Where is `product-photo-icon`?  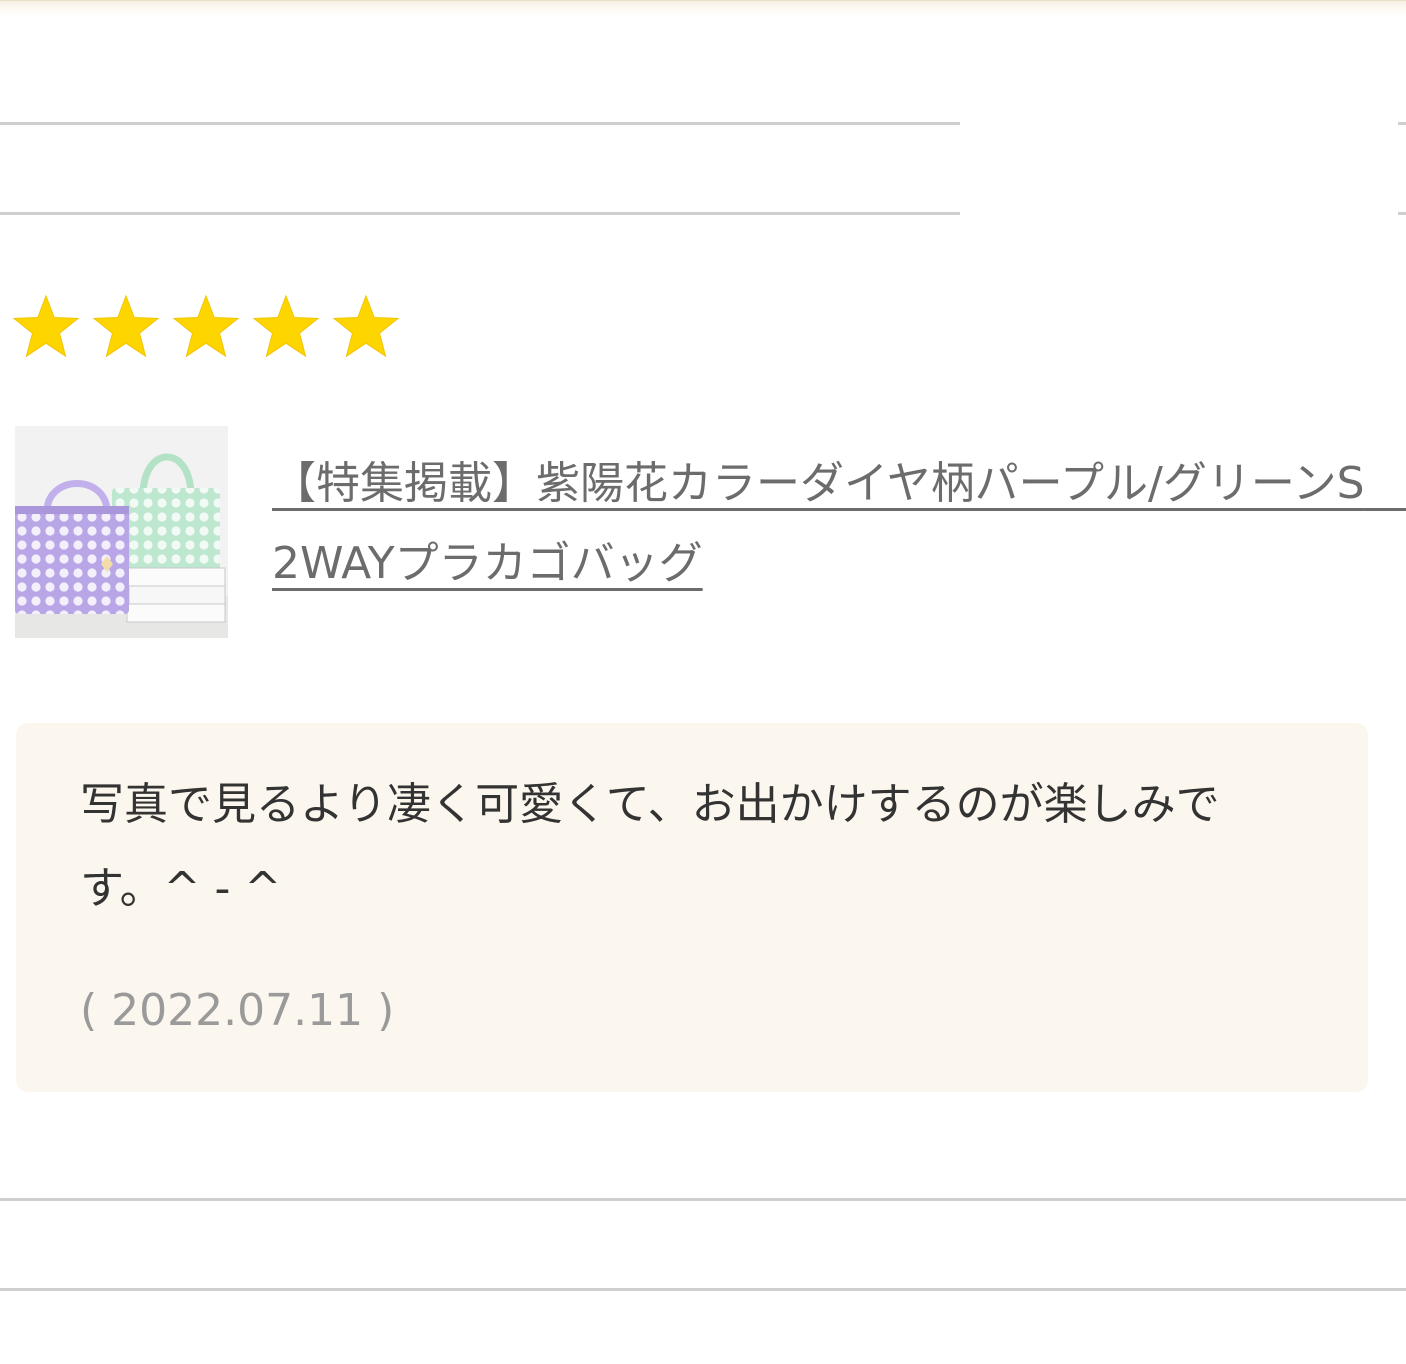 product-photo-icon is located at coordinates (121, 532).